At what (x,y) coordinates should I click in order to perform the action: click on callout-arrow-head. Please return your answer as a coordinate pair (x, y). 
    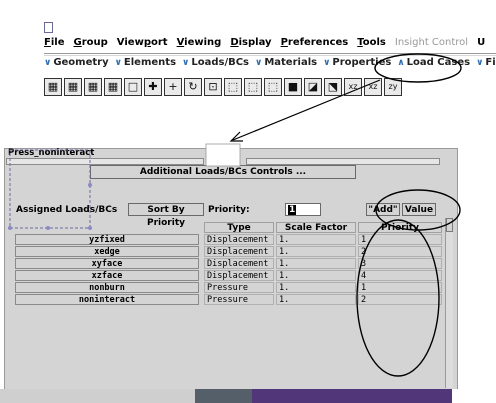
    Looking at the image, I should click on (236, 136).